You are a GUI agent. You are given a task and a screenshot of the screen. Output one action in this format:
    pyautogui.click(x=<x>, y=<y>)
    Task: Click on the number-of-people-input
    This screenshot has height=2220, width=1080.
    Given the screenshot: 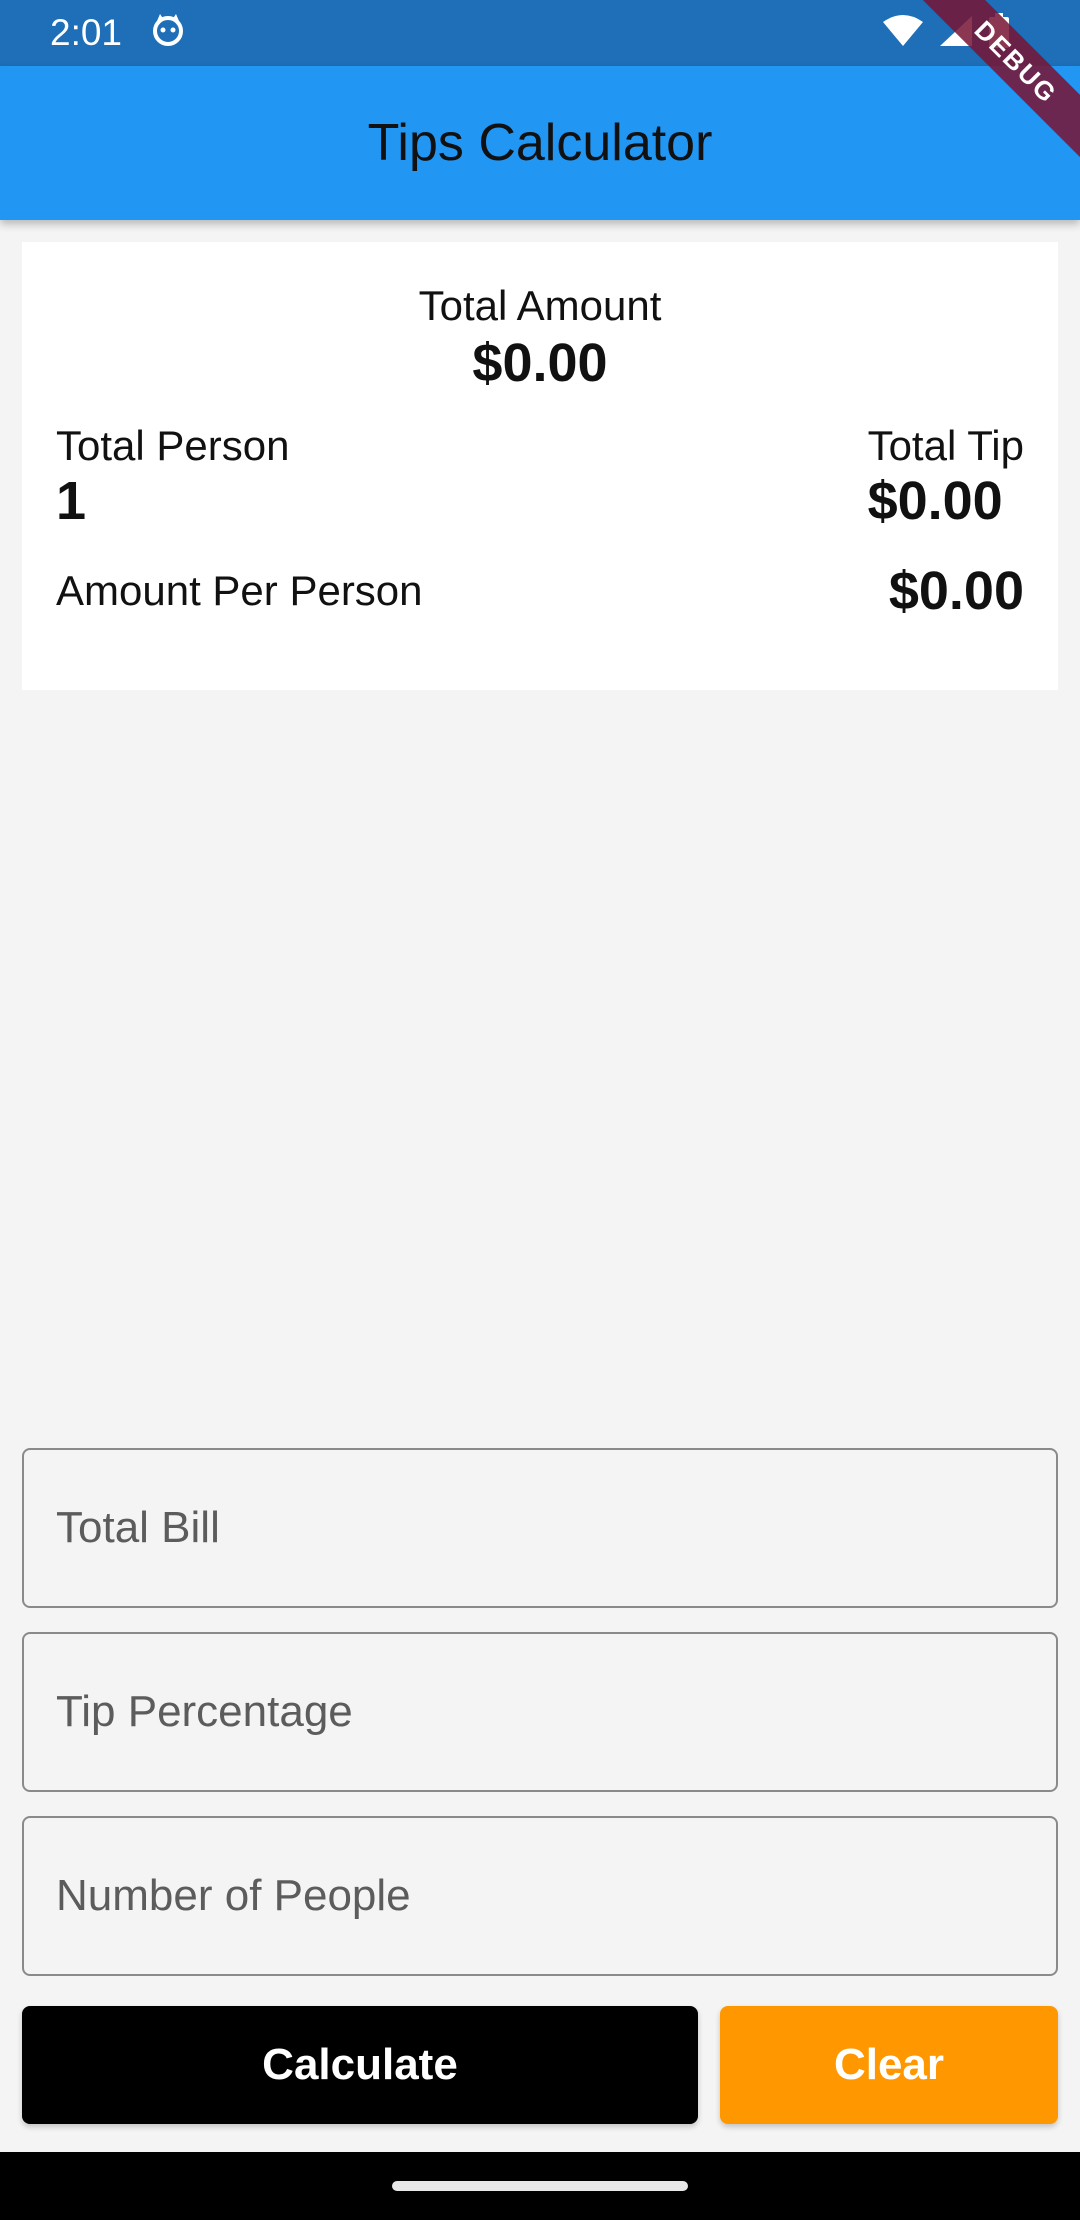 What is the action you would take?
    pyautogui.click(x=540, y=1896)
    